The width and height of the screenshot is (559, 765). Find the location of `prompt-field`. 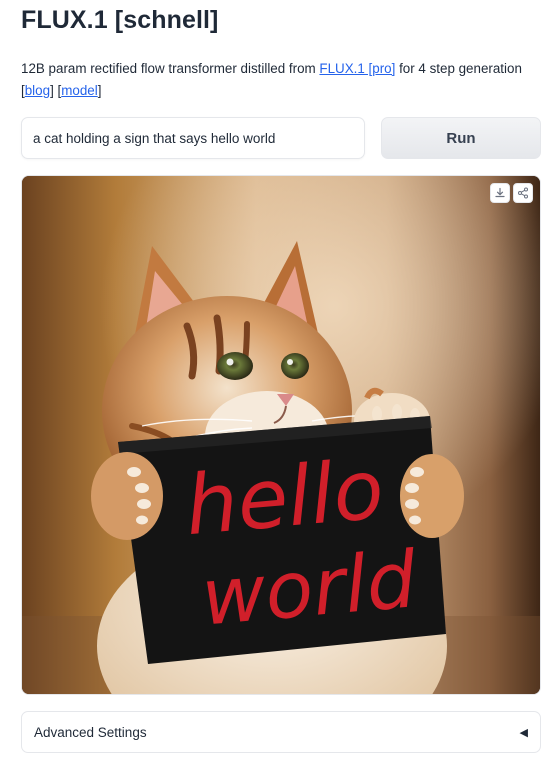

prompt-field is located at coordinates (193, 138).